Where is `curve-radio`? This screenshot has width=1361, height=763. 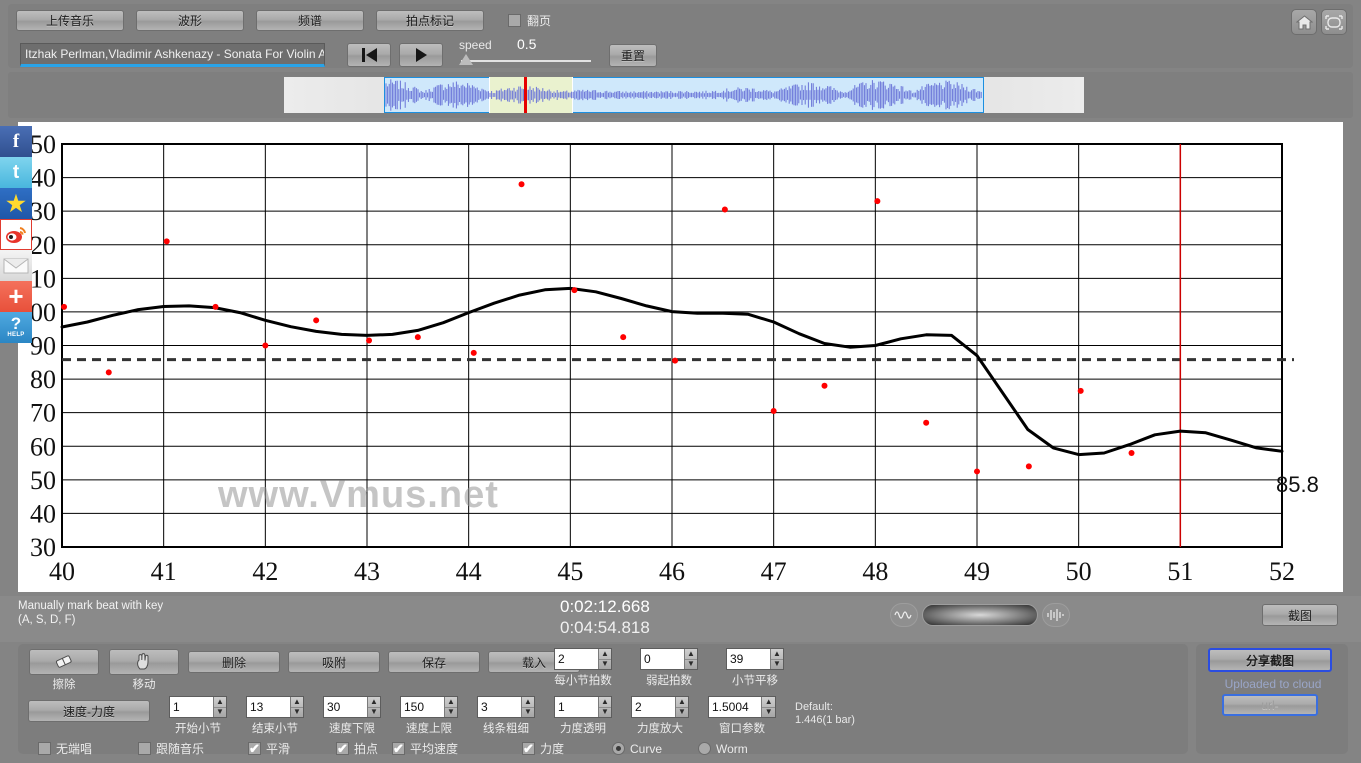 curve-radio is located at coordinates (618, 748).